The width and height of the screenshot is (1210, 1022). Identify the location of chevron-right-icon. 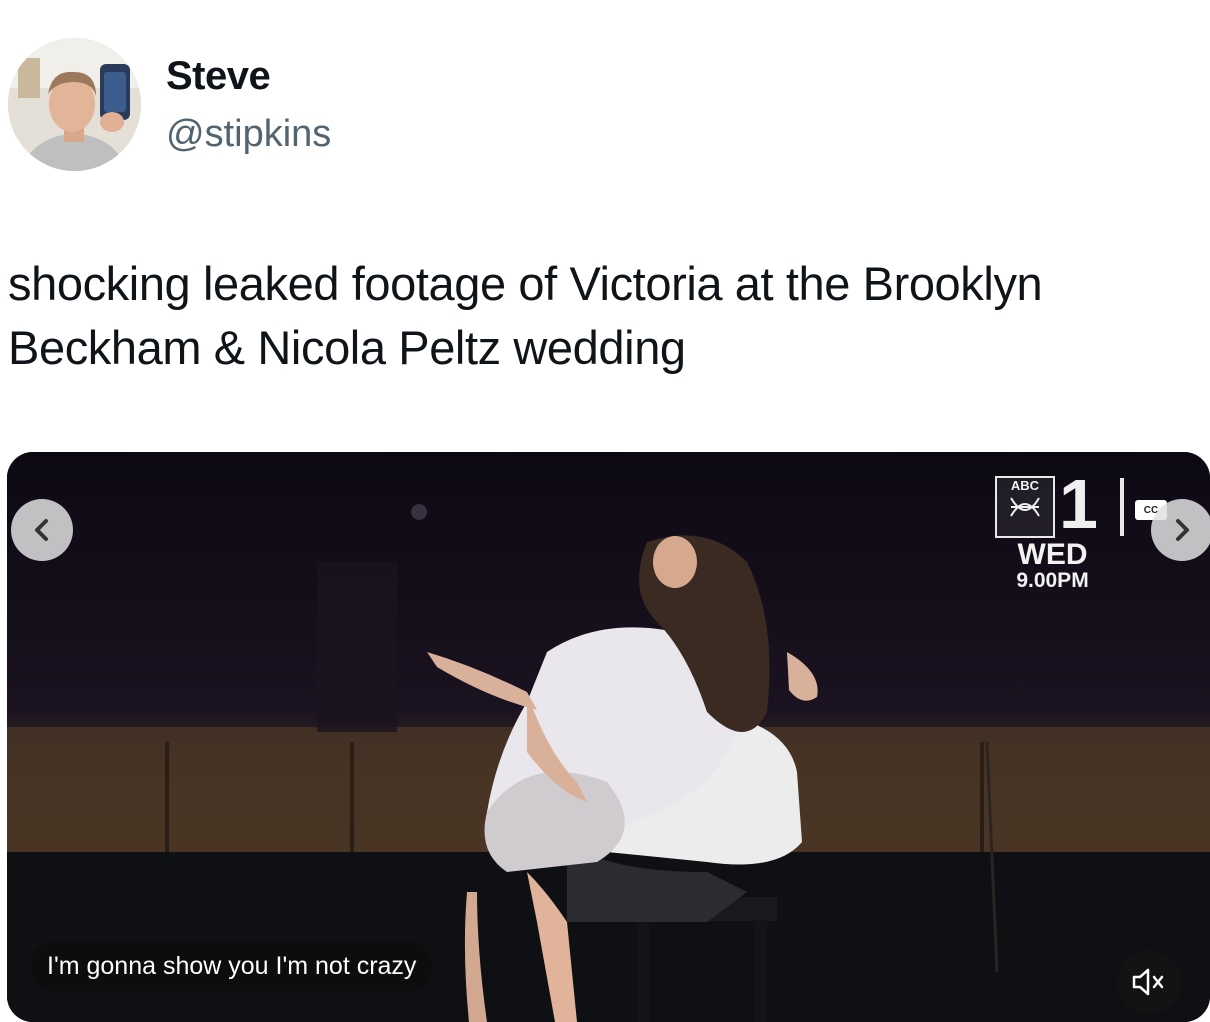
(1182, 530).